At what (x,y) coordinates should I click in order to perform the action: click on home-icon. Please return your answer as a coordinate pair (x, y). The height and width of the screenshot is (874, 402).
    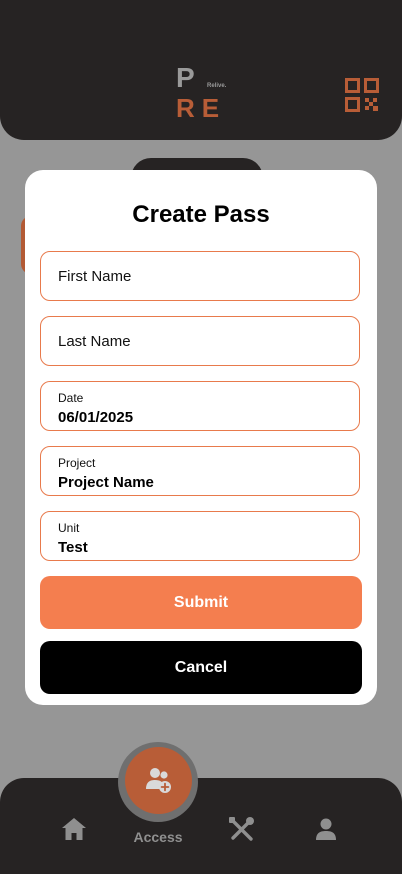
    Looking at the image, I should click on (74, 829).